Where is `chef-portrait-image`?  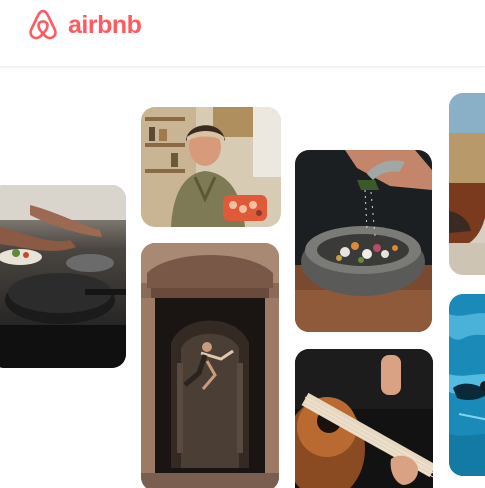 chef-portrait-image is located at coordinates (211, 167).